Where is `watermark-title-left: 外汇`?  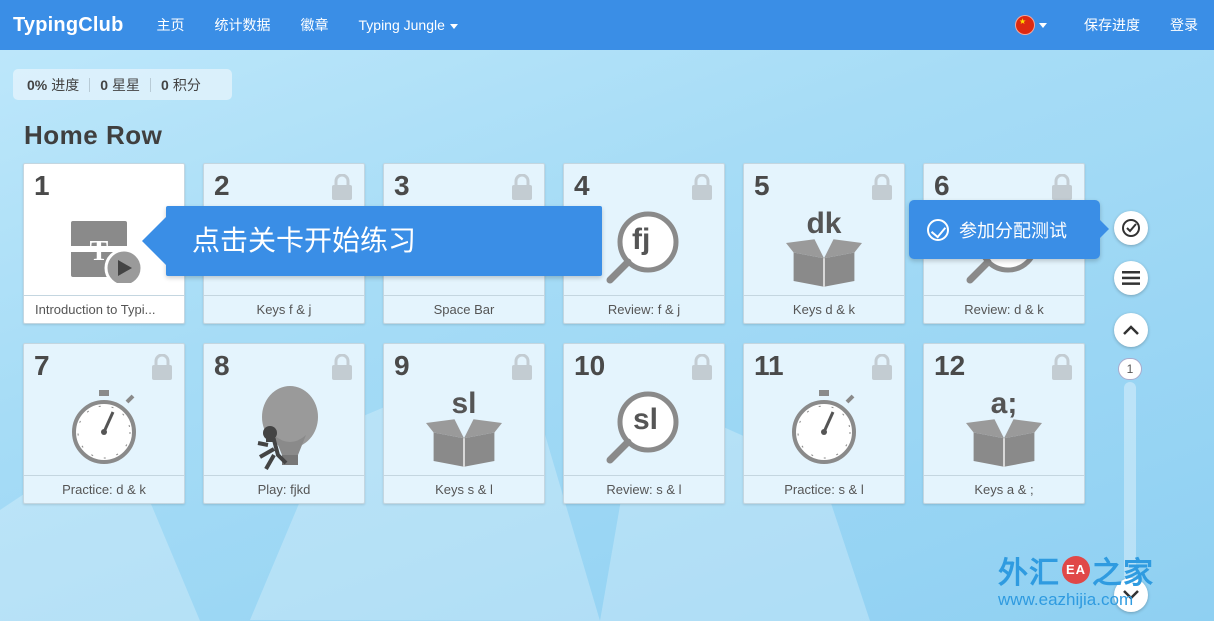 watermark-title-left: 外汇 is located at coordinates (1029, 573).